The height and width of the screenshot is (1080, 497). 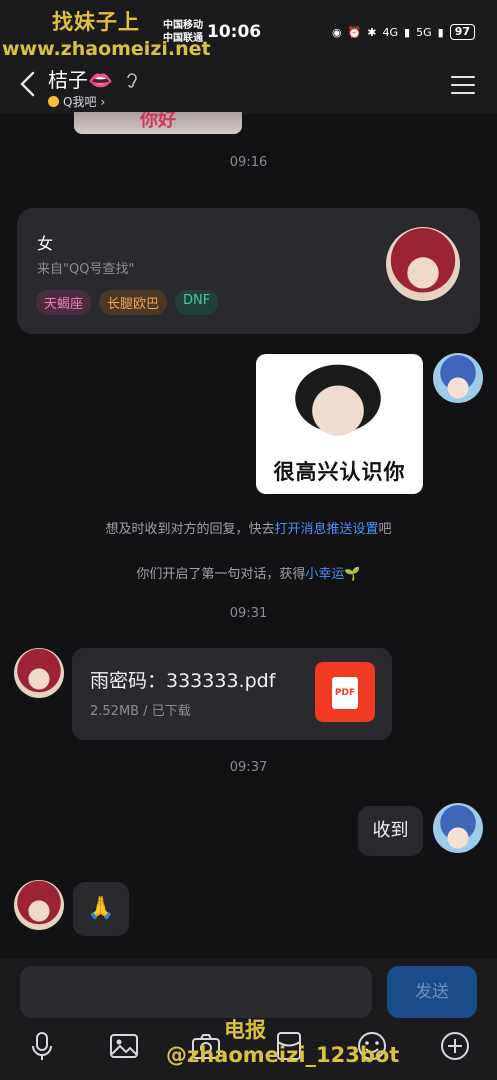 I want to click on menu-button, so click(x=463, y=85).